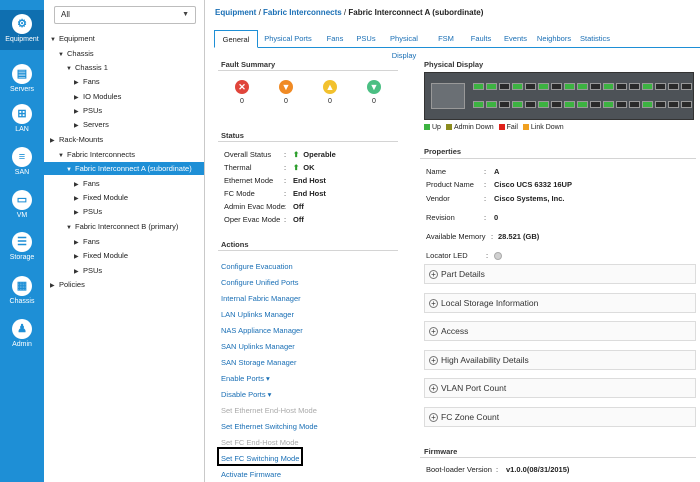  Describe the element at coordinates (96, 154) in the screenshot. I see `tree-node: ▼ Fabric Interconnects` at that location.